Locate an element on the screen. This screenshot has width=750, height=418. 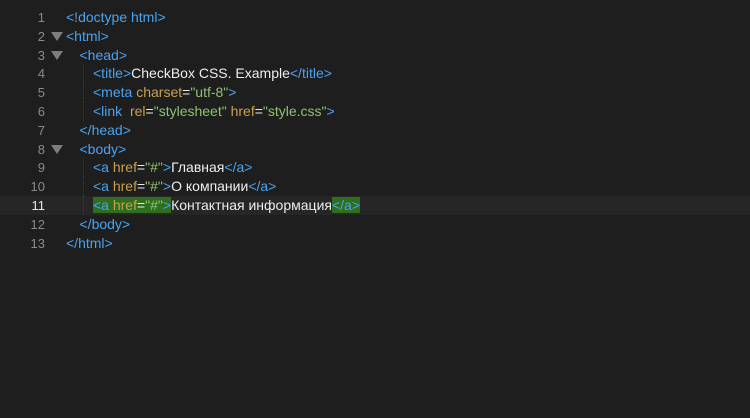
code-text: <a href="#">Контактная информация</a> is located at coordinates (226, 205).